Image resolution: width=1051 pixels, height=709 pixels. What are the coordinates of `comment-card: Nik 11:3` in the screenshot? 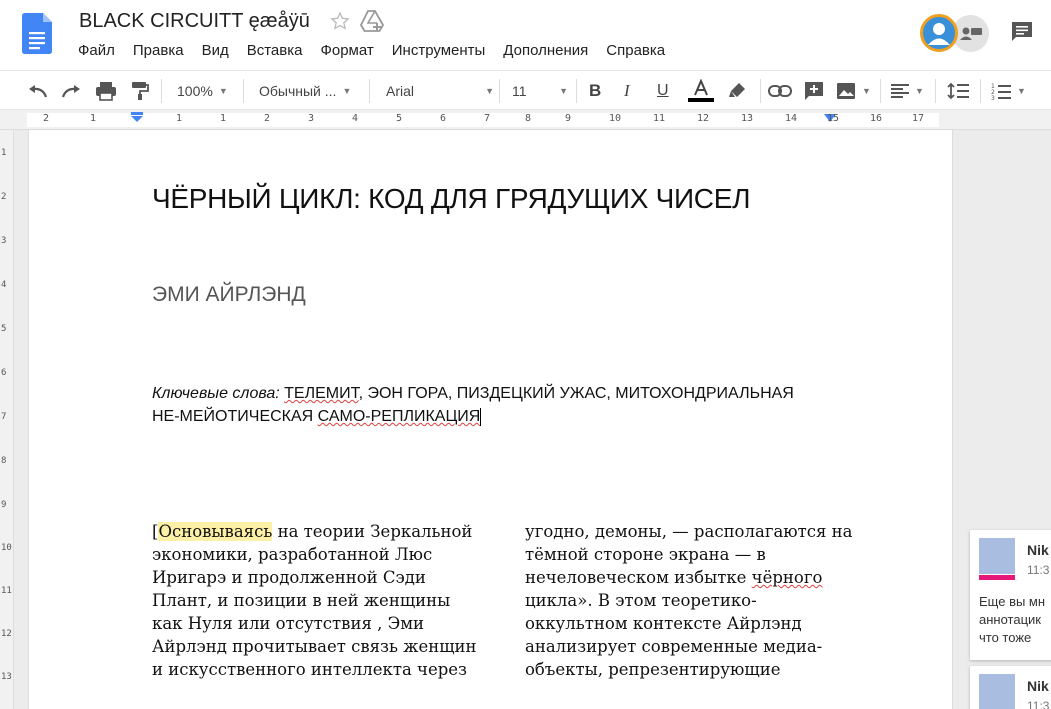 It's located at (1010, 687).